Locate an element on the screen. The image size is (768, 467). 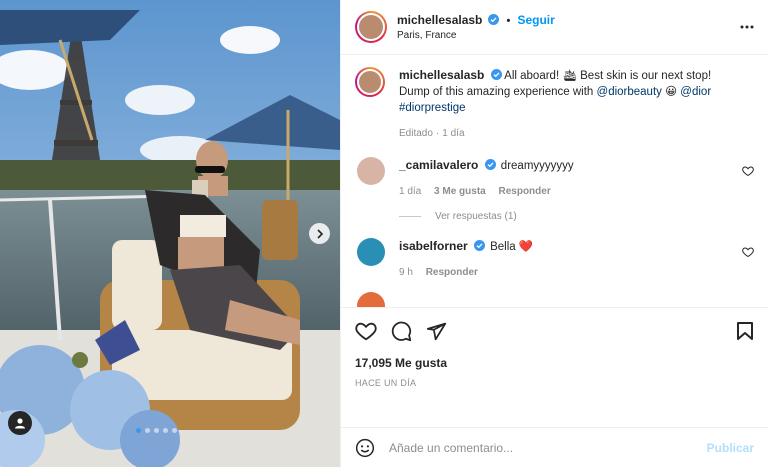
comment: isabelforner Bella ❤️ 9 h Responder is located at coordinates (554, 258).